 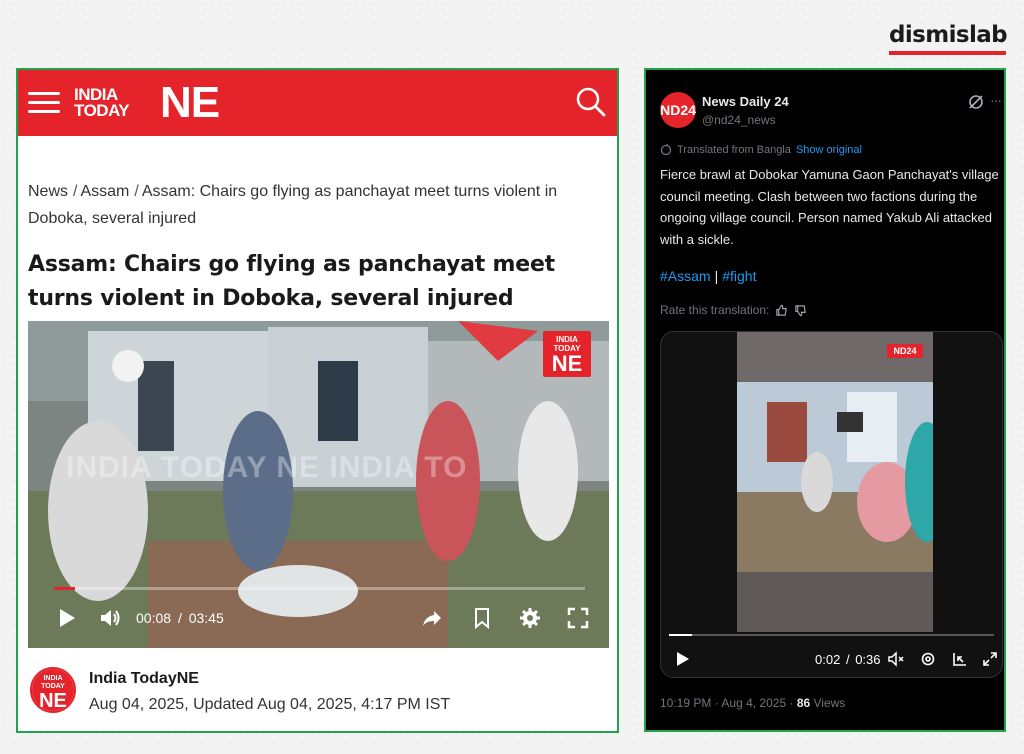 What do you see at coordinates (800, 310) in the screenshot?
I see `thumbs-down-icon` at bounding box center [800, 310].